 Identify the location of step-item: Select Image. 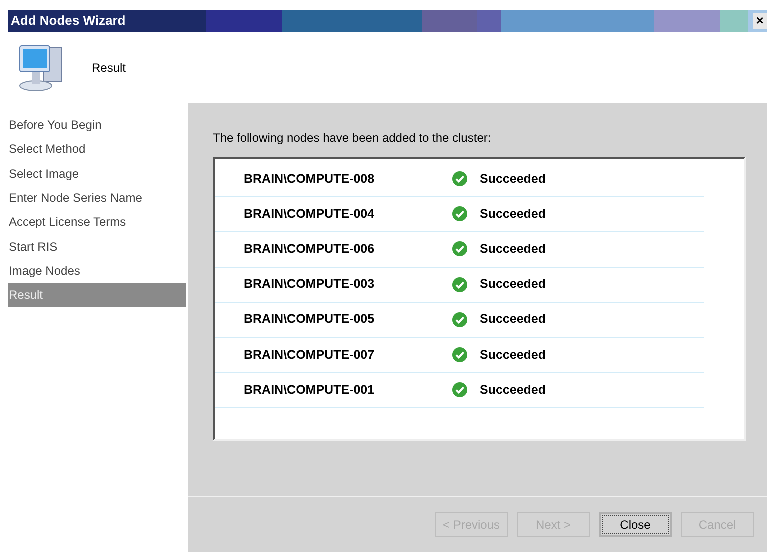
(44, 174).